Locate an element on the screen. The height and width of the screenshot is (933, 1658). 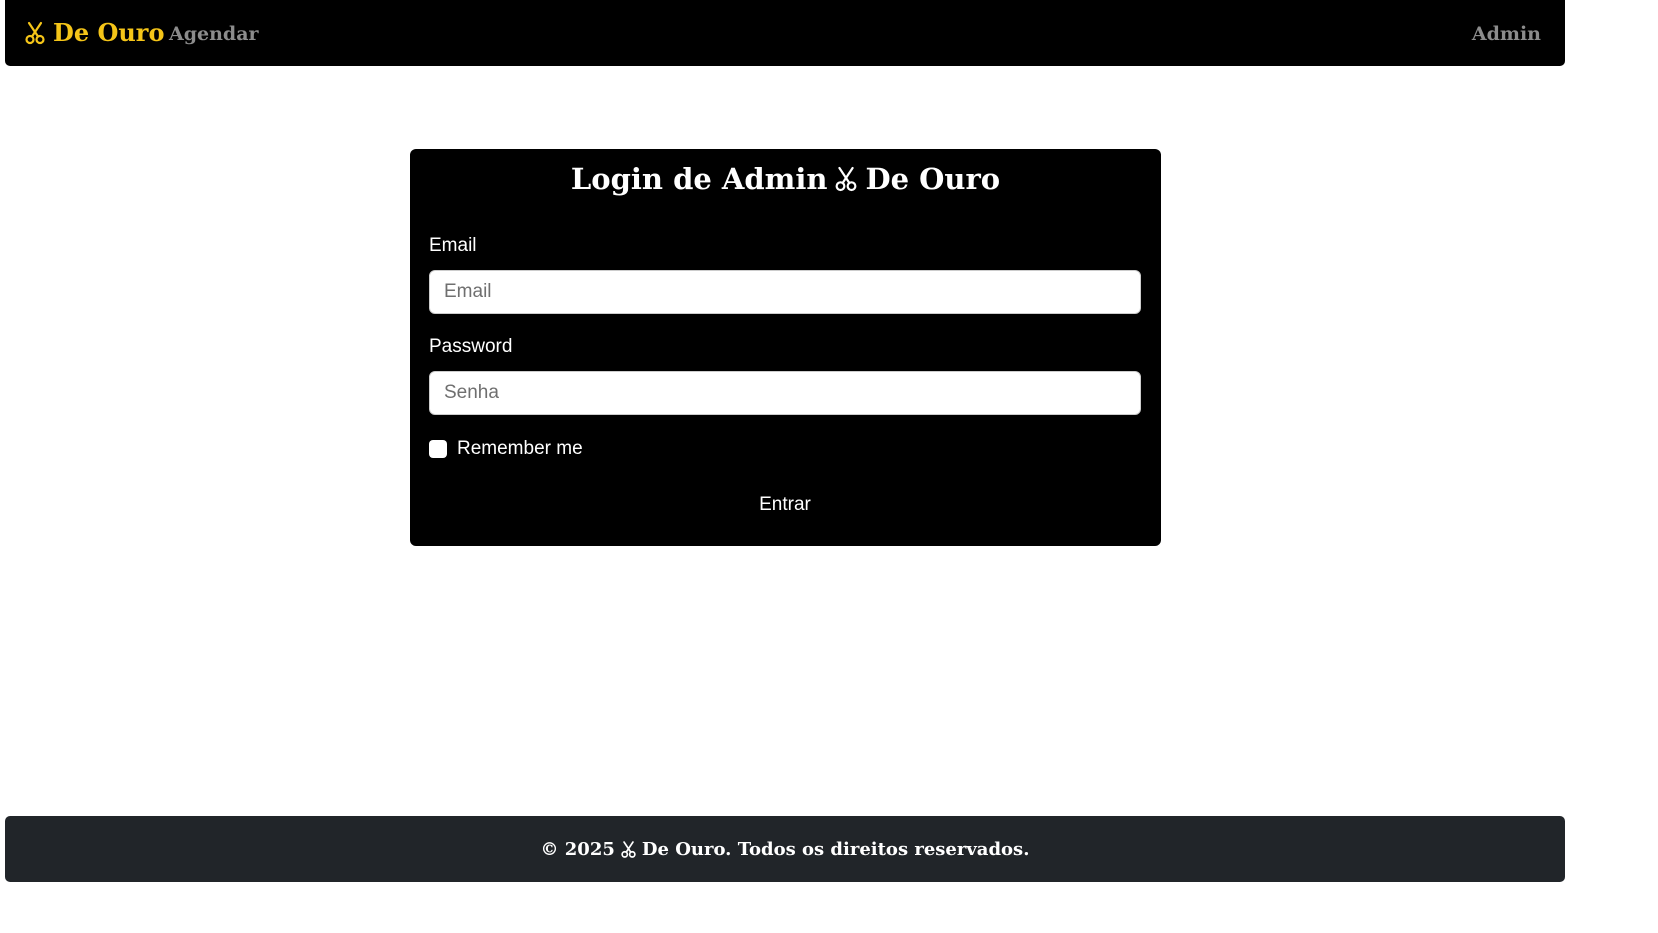
remember-me: Remember me is located at coordinates (506, 449).